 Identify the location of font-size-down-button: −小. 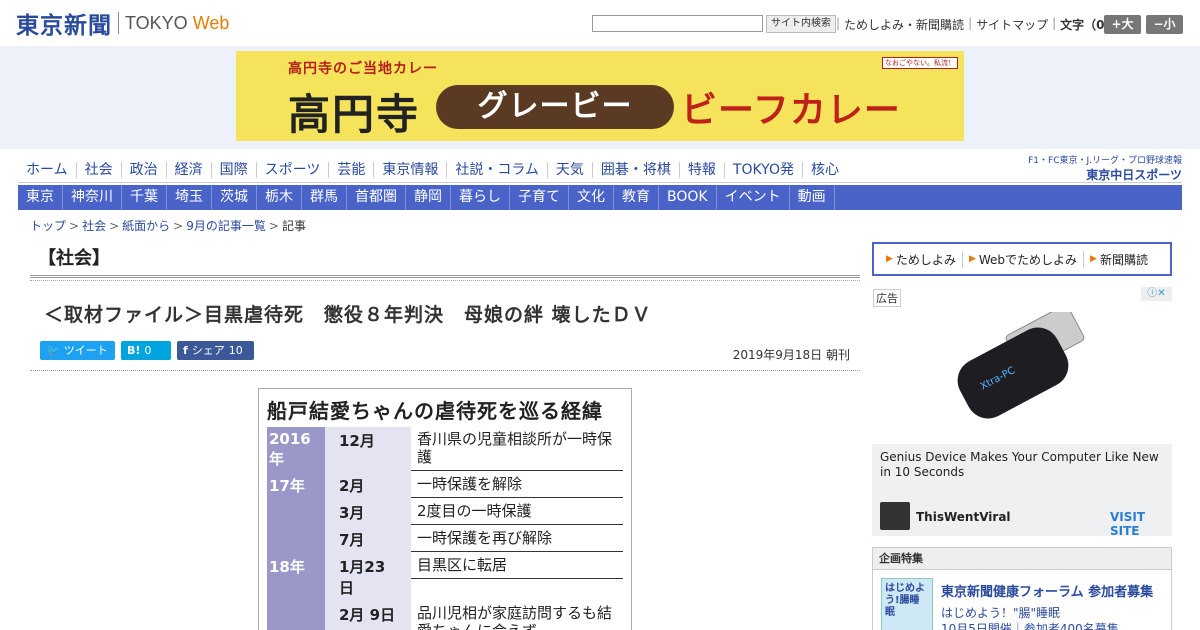
(1164, 24).